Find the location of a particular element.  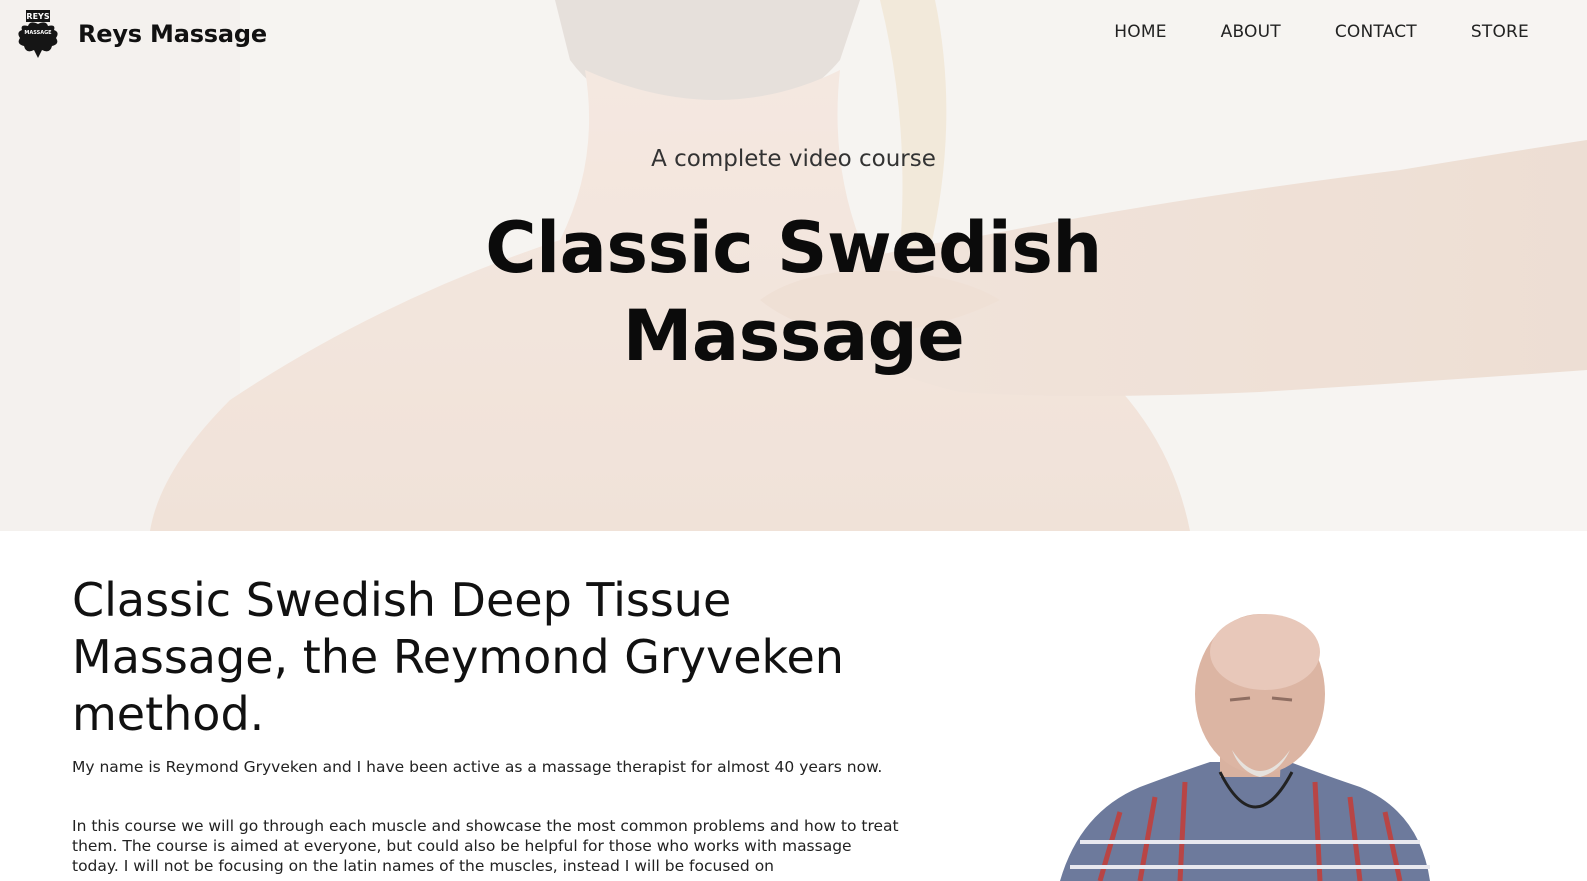

reys-massage-logo: REYS MASSAGE is located at coordinates (38, 34).